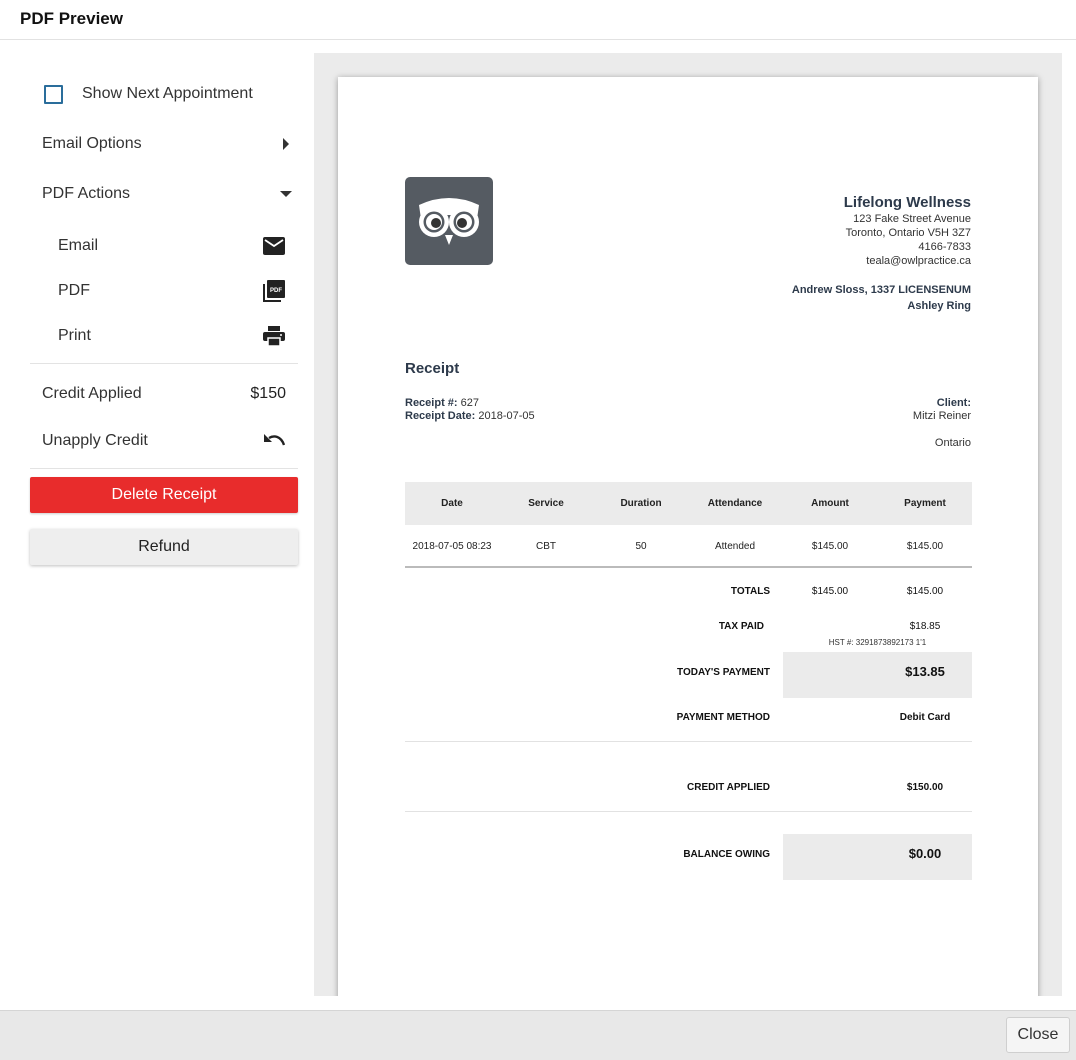  Describe the element at coordinates (907, 202) in the screenshot. I see `clinic-name: Lifelong Wellness` at that location.